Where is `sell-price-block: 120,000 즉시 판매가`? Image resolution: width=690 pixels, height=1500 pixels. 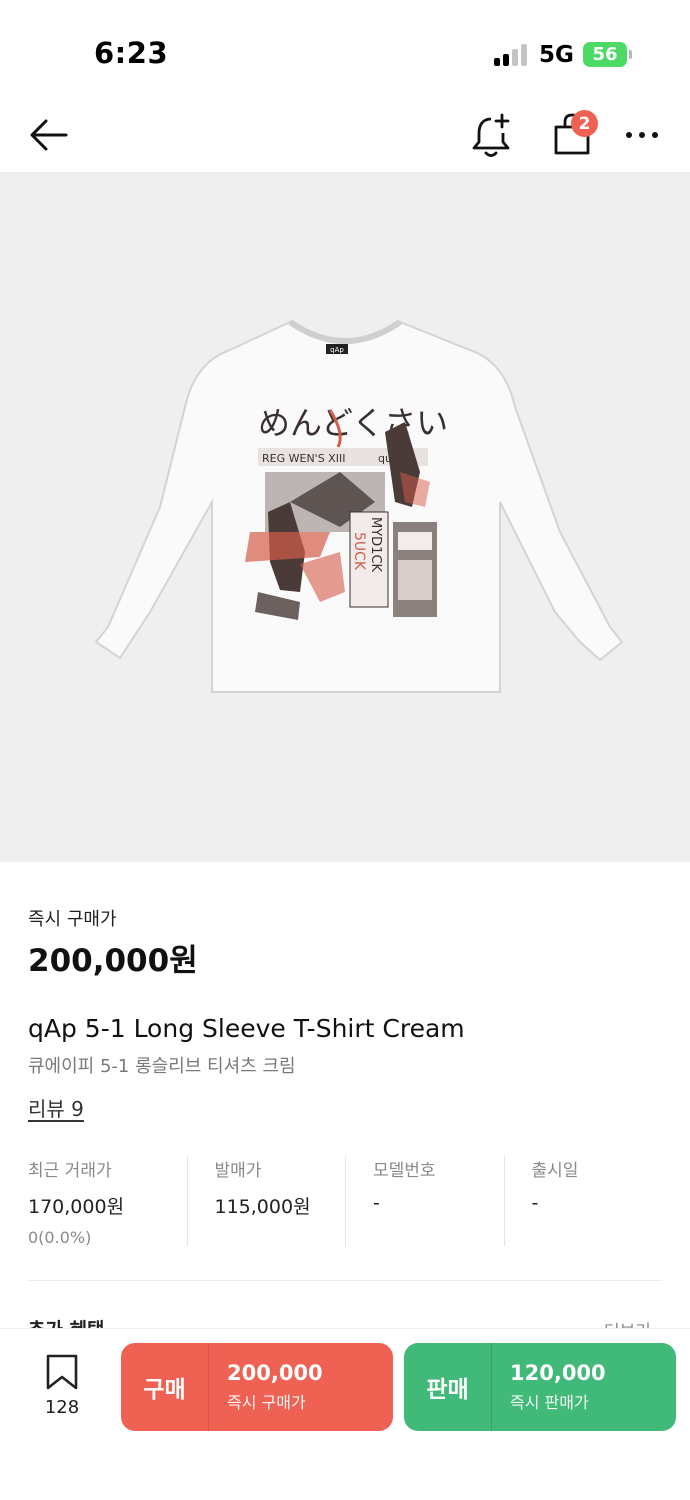 sell-price-block: 120,000 즉시 판매가 is located at coordinates (549, 1387).